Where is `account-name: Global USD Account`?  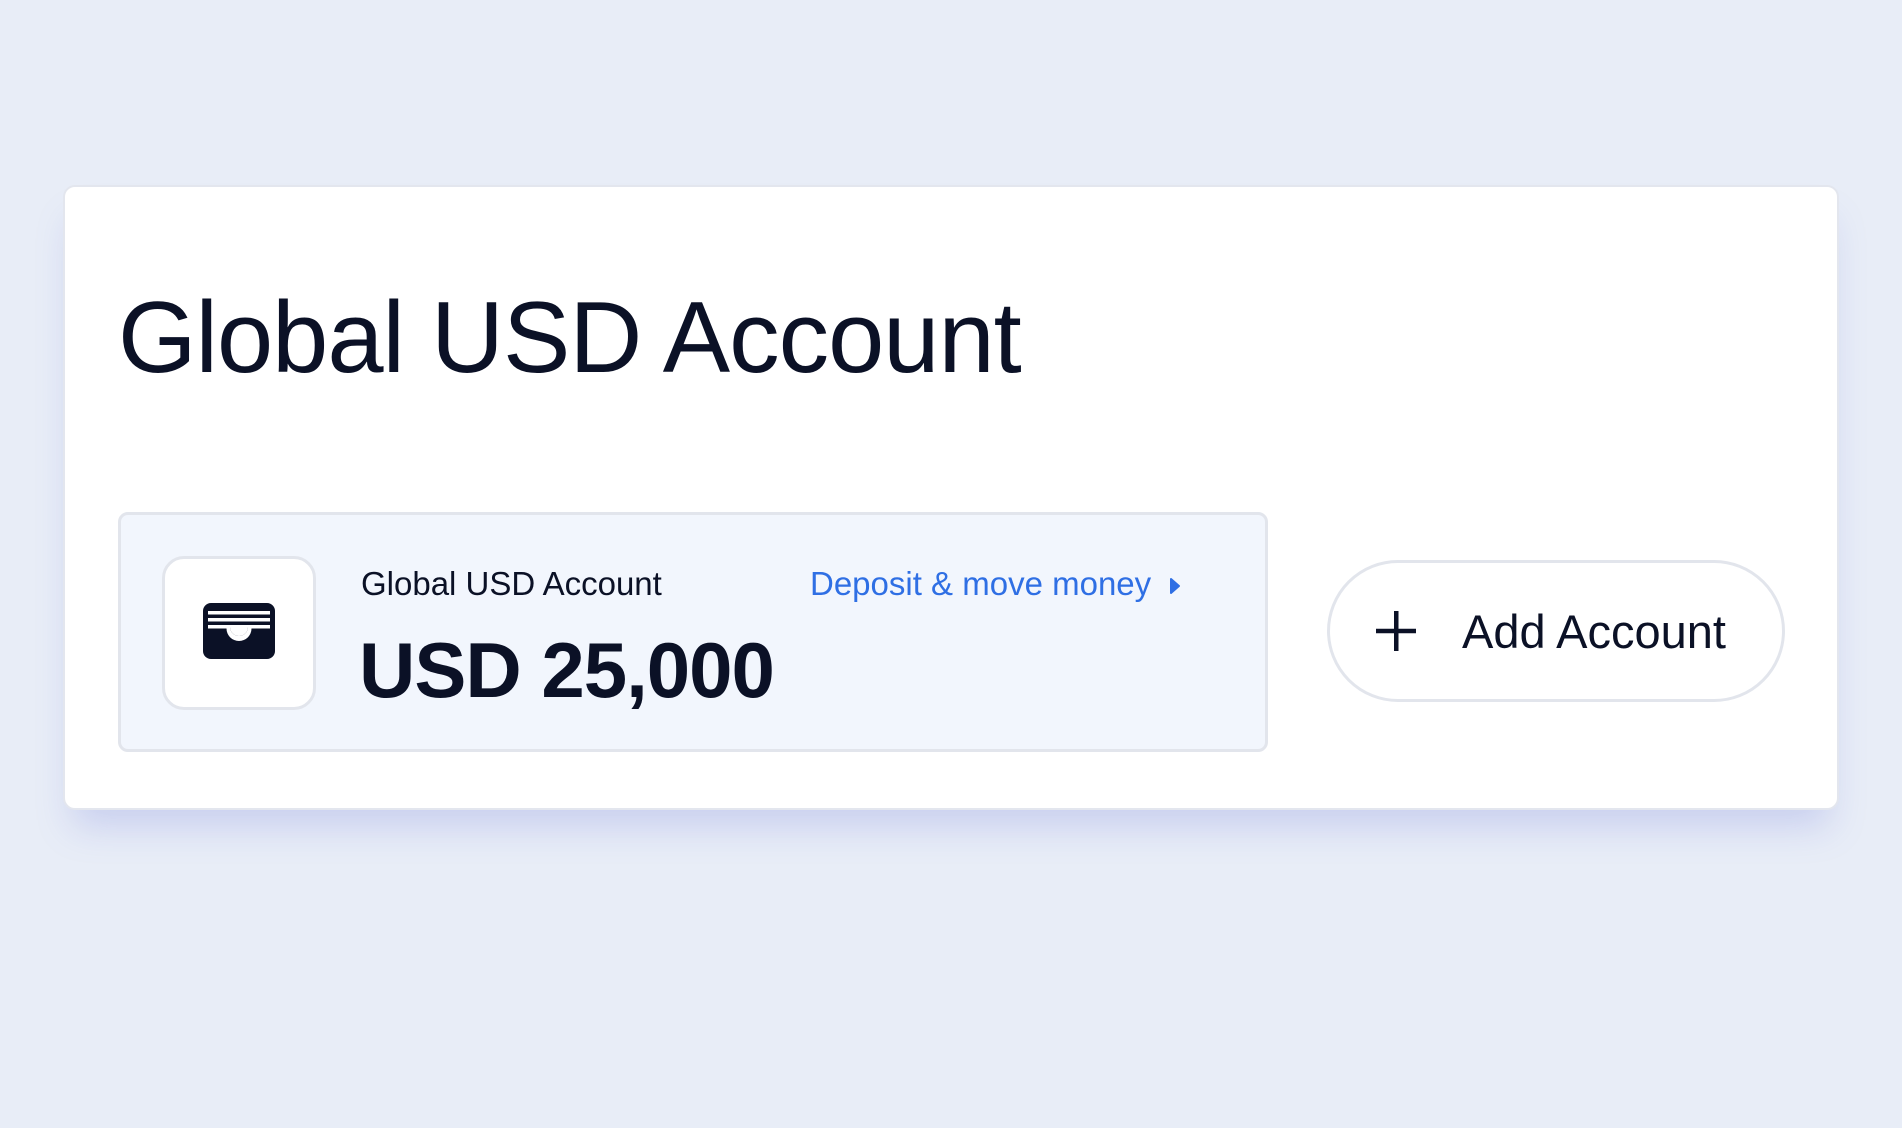
account-name: Global USD Account is located at coordinates (511, 583).